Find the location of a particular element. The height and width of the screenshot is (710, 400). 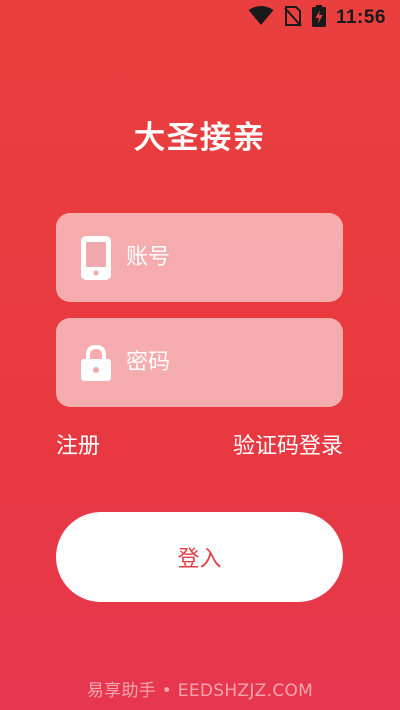

password-input is located at coordinates (226, 362).